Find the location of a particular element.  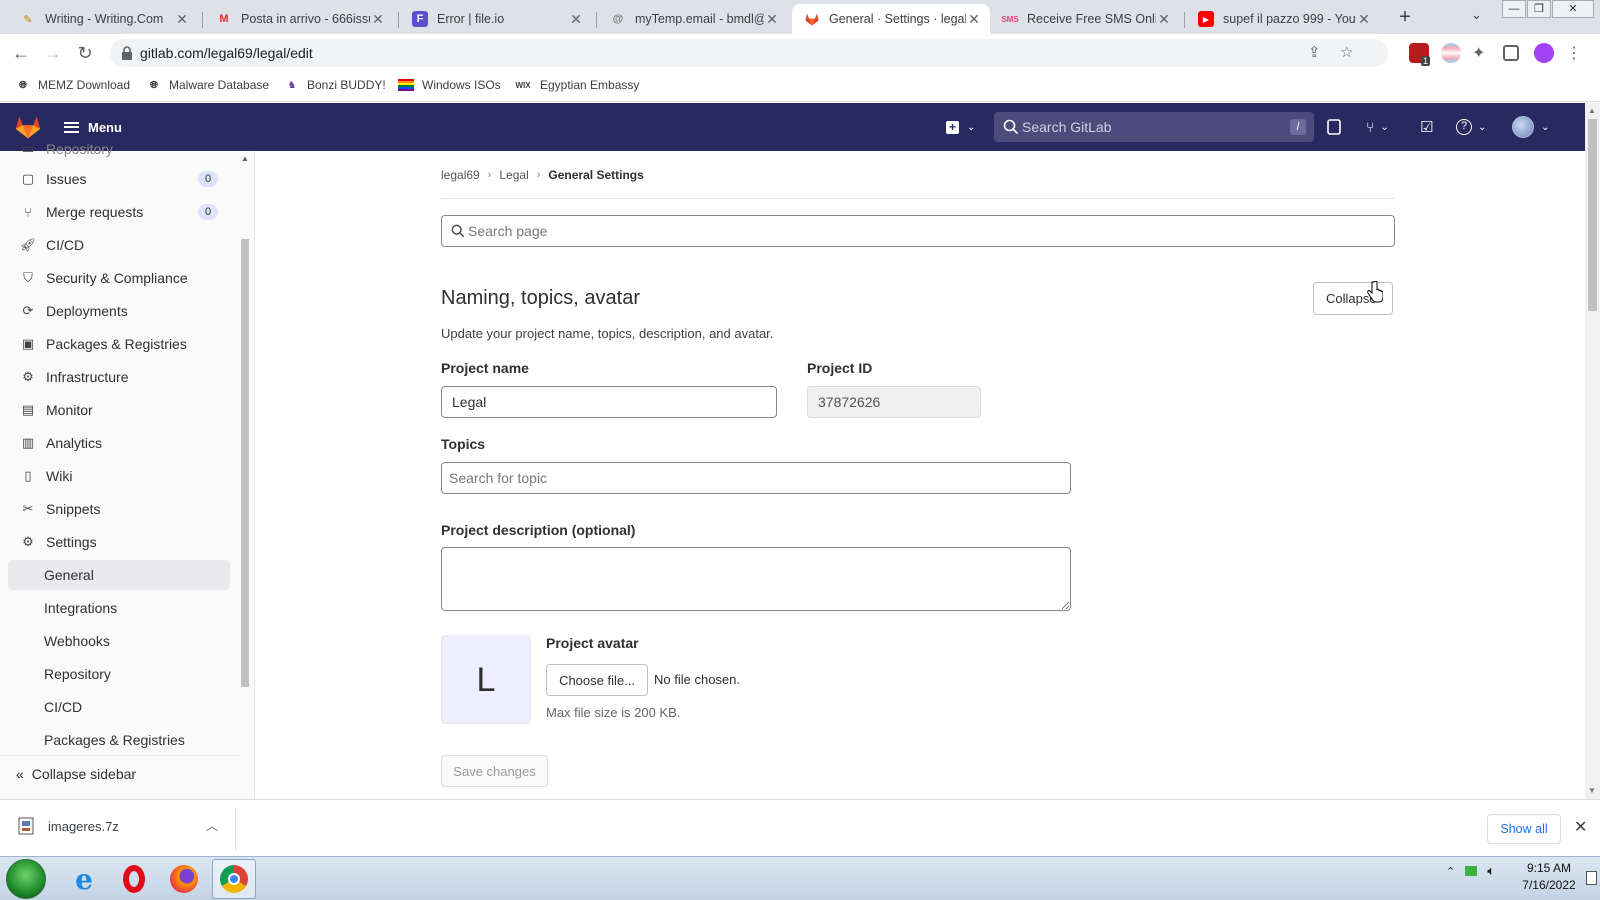

new-tab-button: + is located at coordinates (1405, 18).